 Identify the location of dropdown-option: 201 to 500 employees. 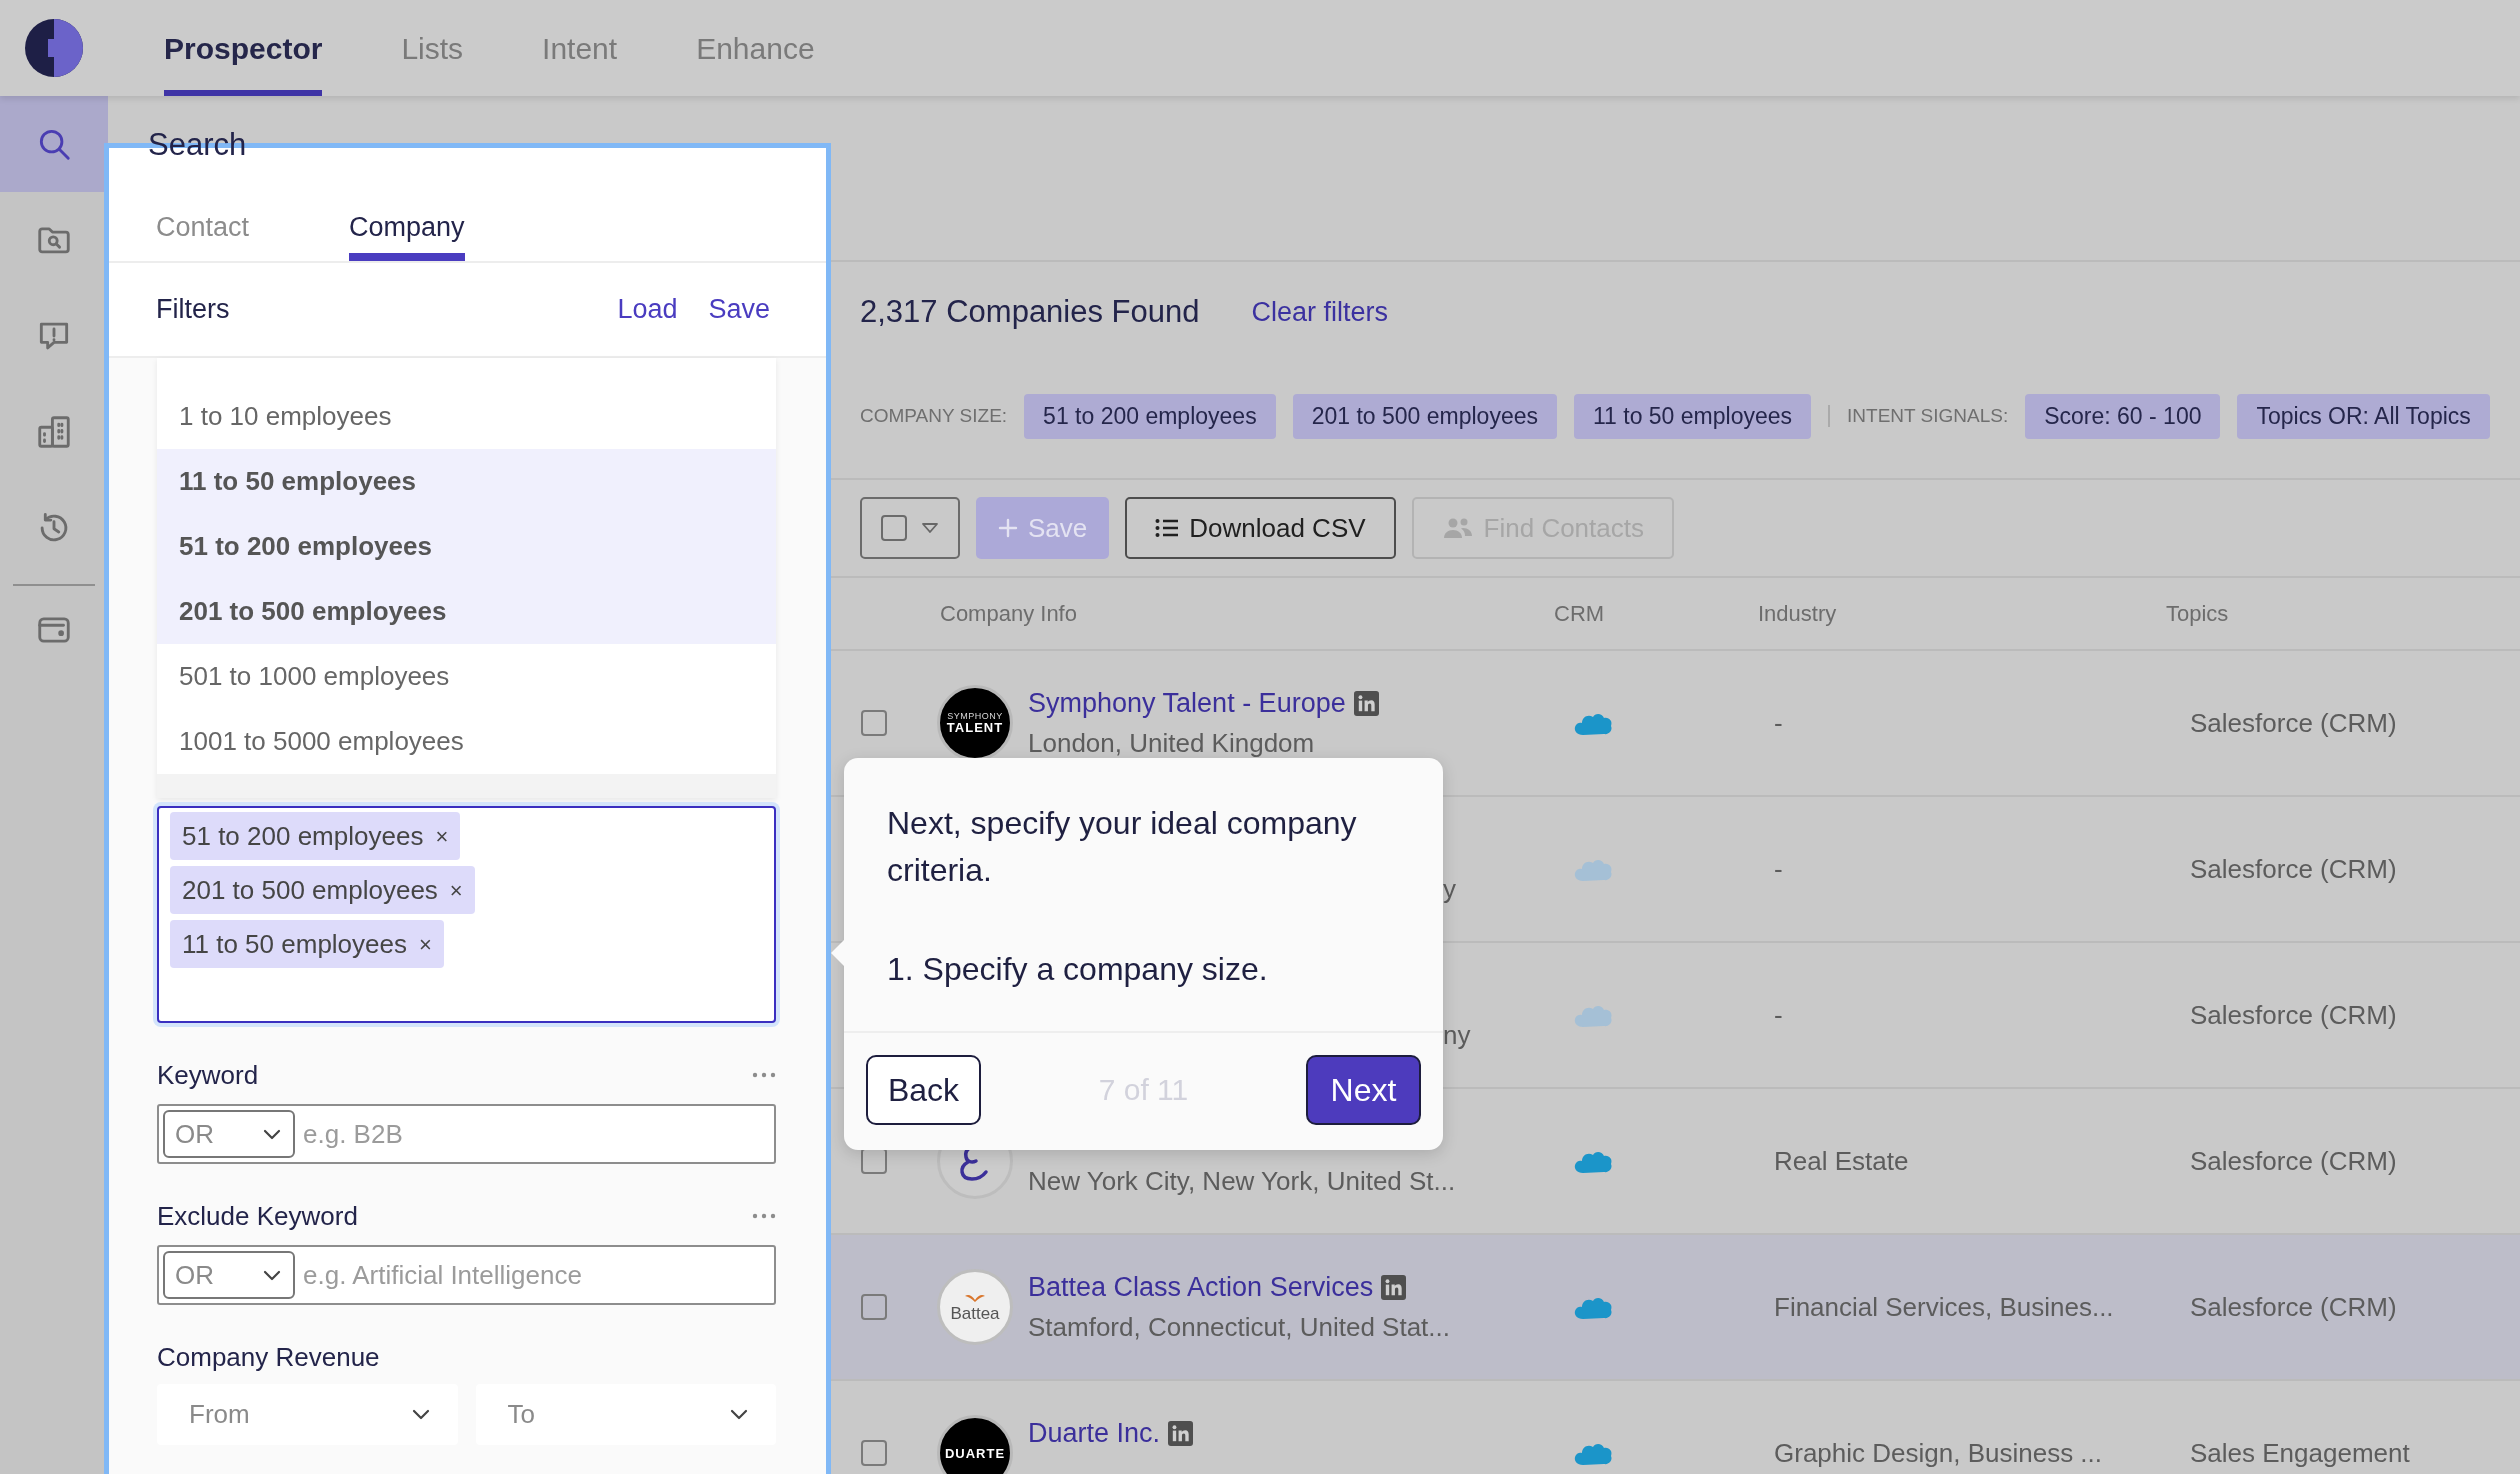
(466, 611).